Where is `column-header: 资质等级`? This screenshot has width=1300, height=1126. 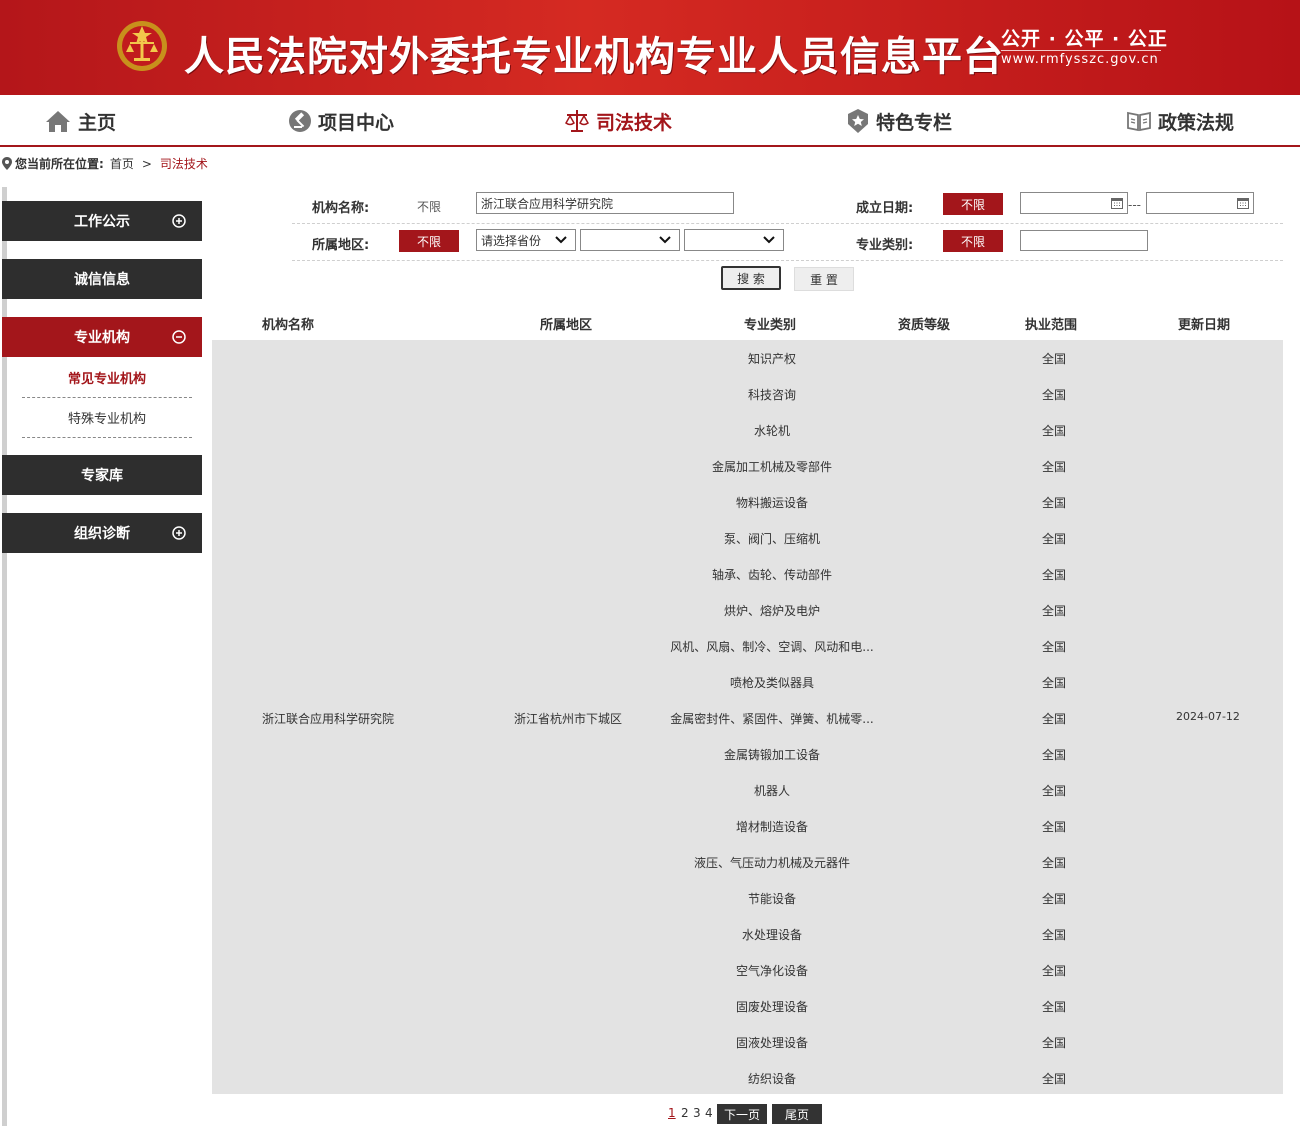
column-header: 资质等级 is located at coordinates (924, 325).